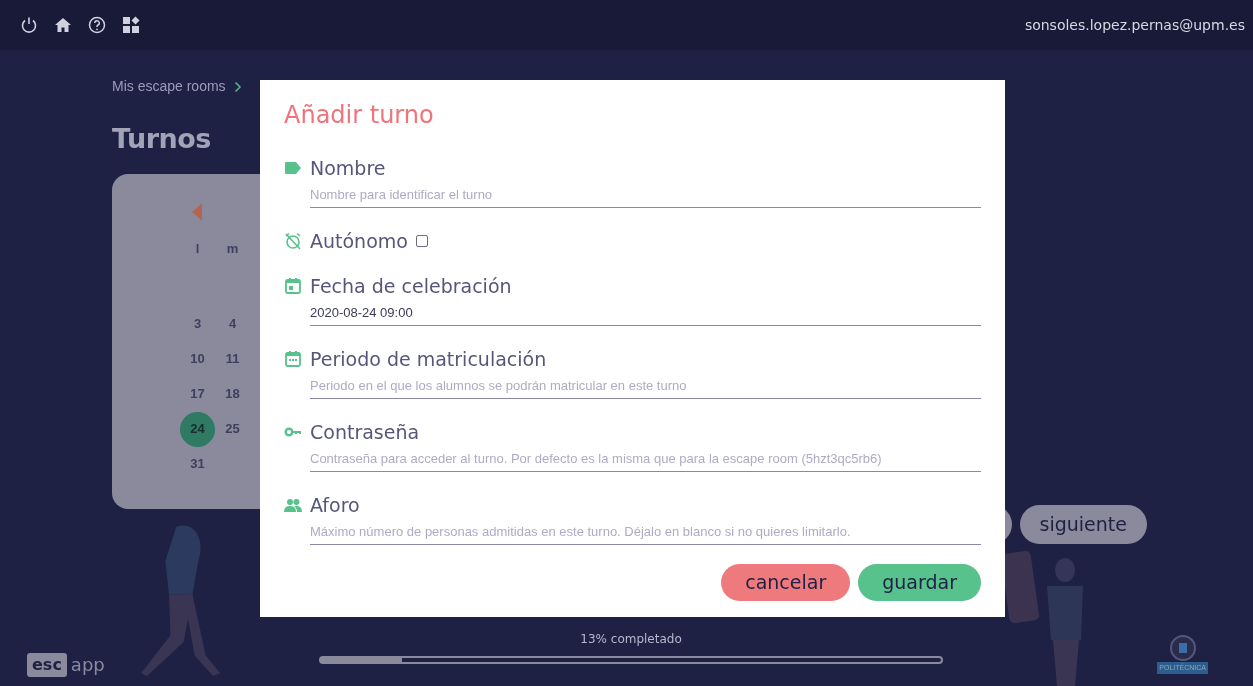 Image resolution: width=1253 pixels, height=686 pixels. Describe the element at coordinates (197, 359) in the screenshot. I see `calendar-day: 10` at that location.